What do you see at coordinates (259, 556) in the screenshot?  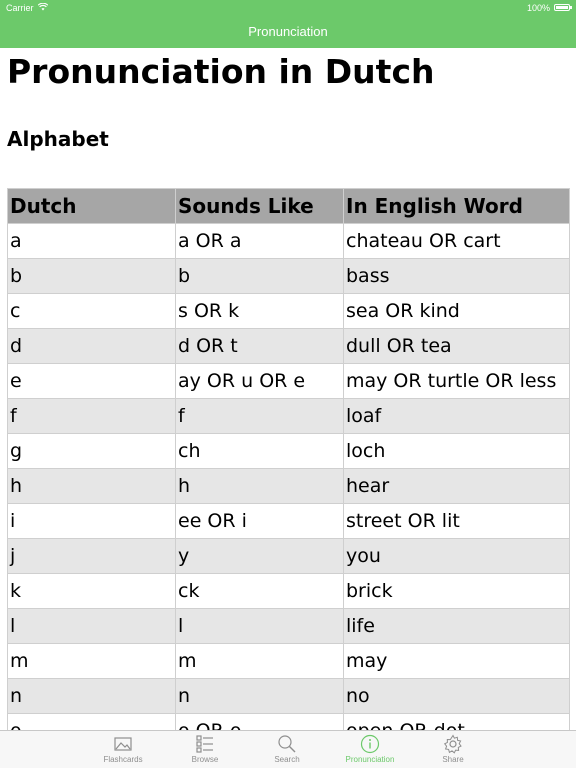 I see `cell-sounds-like: y` at bounding box center [259, 556].